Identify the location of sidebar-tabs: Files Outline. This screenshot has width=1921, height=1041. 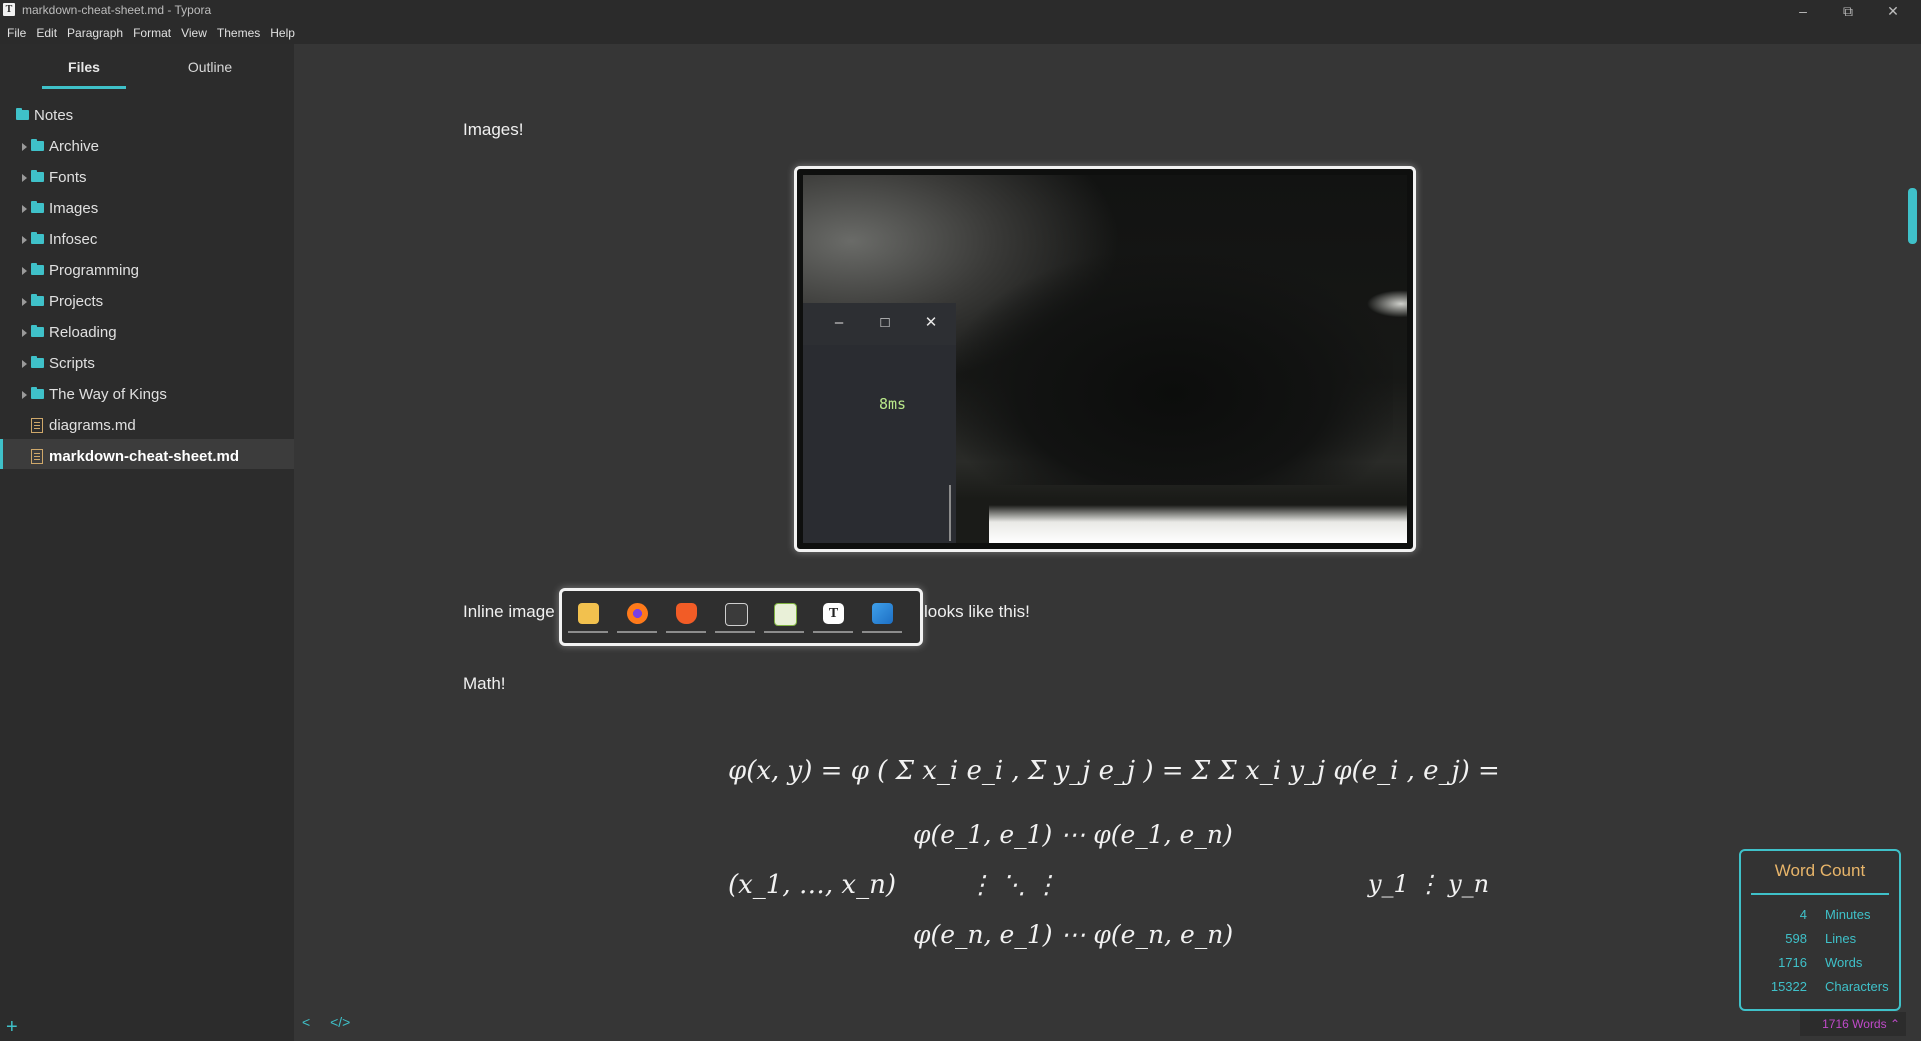
(147, 66).